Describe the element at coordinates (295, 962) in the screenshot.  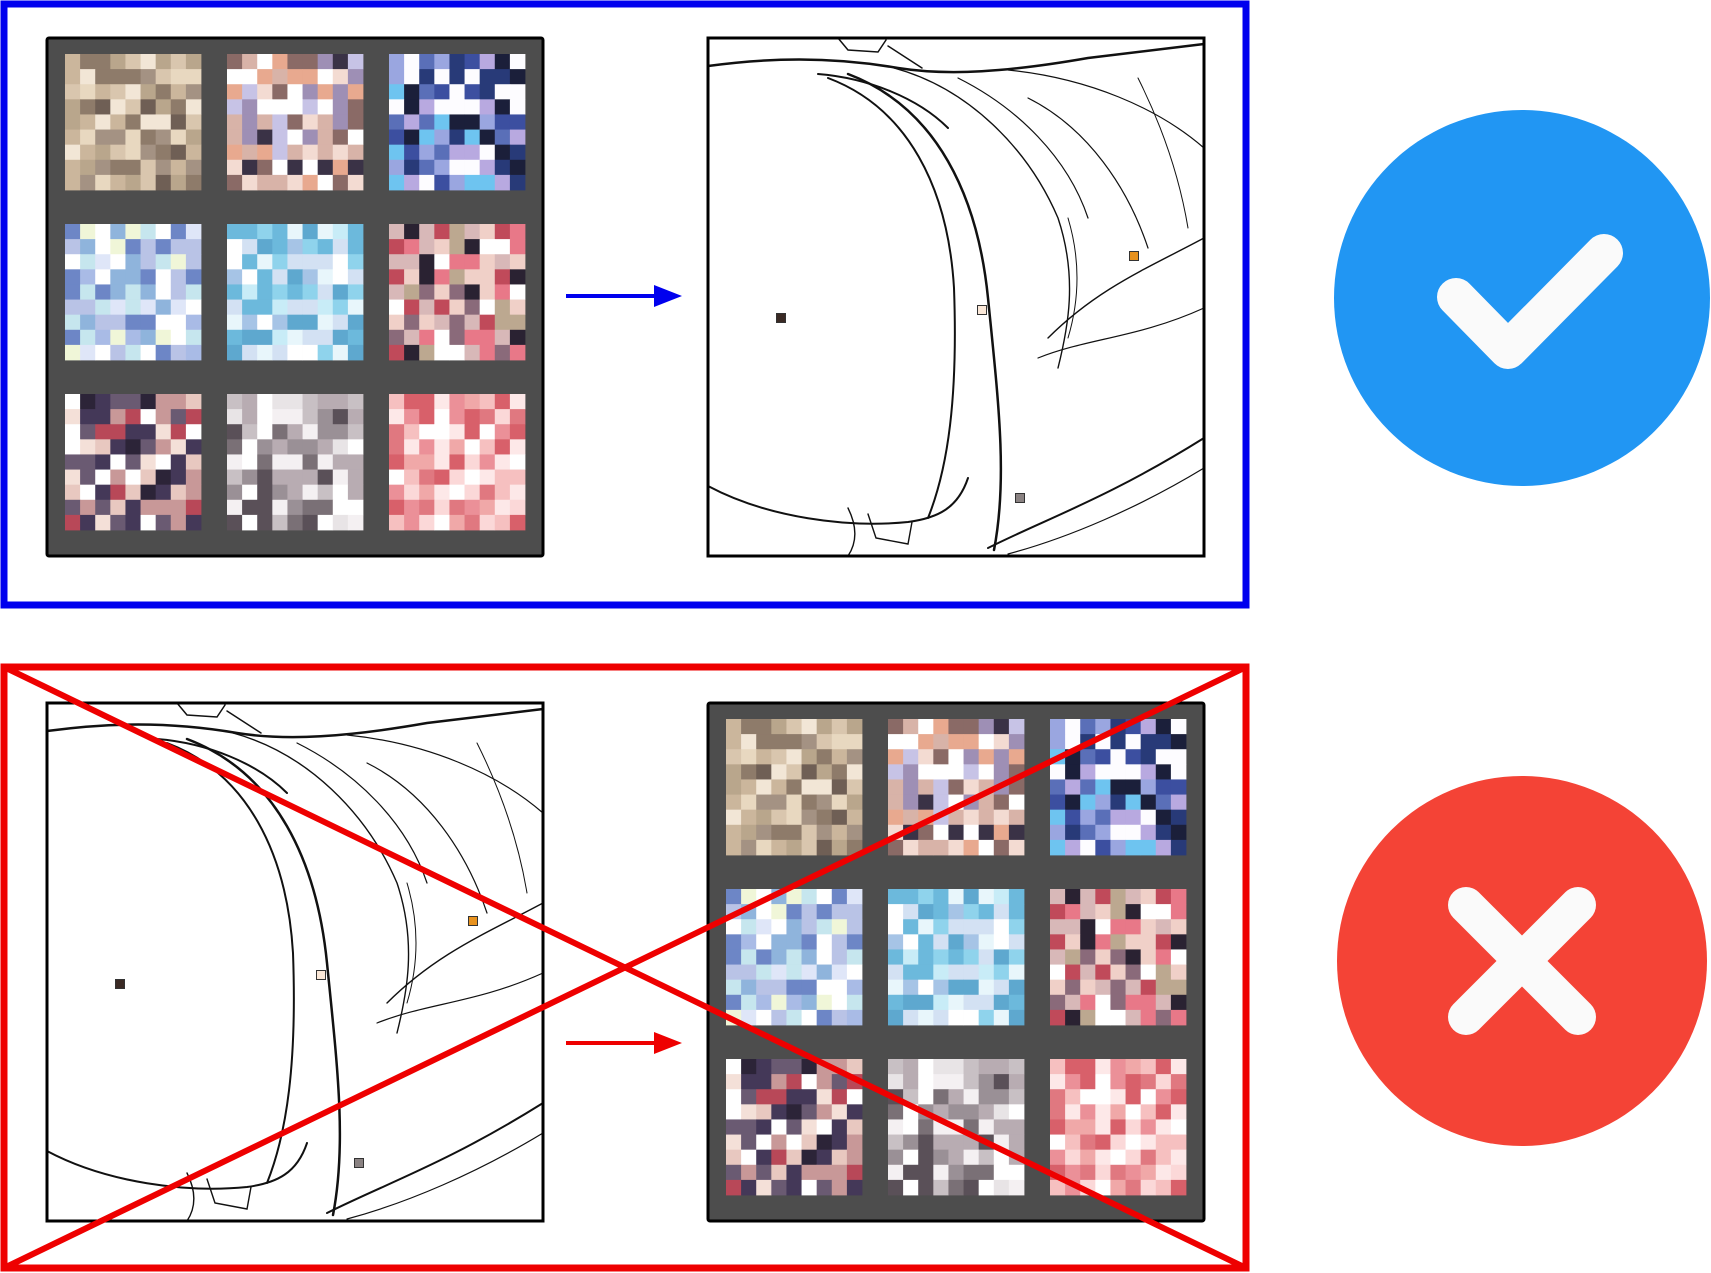
I see `line-art-wrong` at that location.